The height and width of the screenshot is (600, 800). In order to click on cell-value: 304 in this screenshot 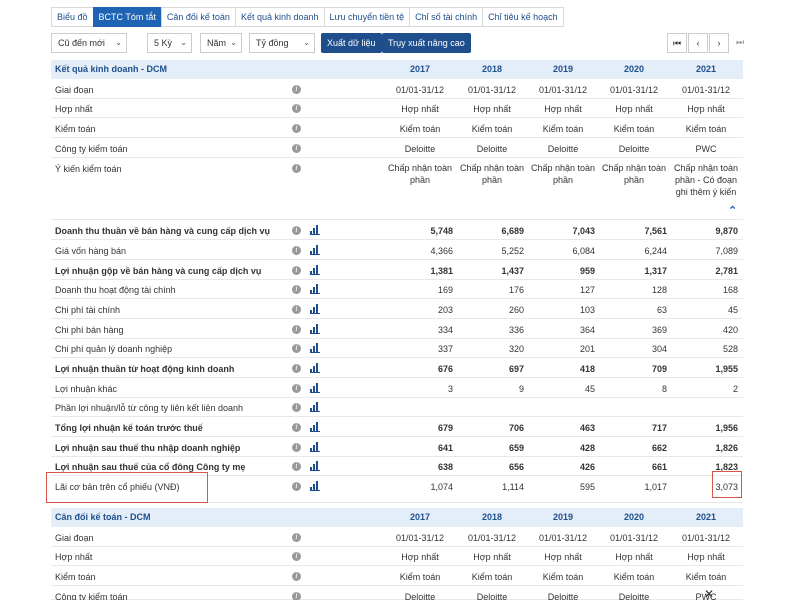, I will do `click(659, 349)`.